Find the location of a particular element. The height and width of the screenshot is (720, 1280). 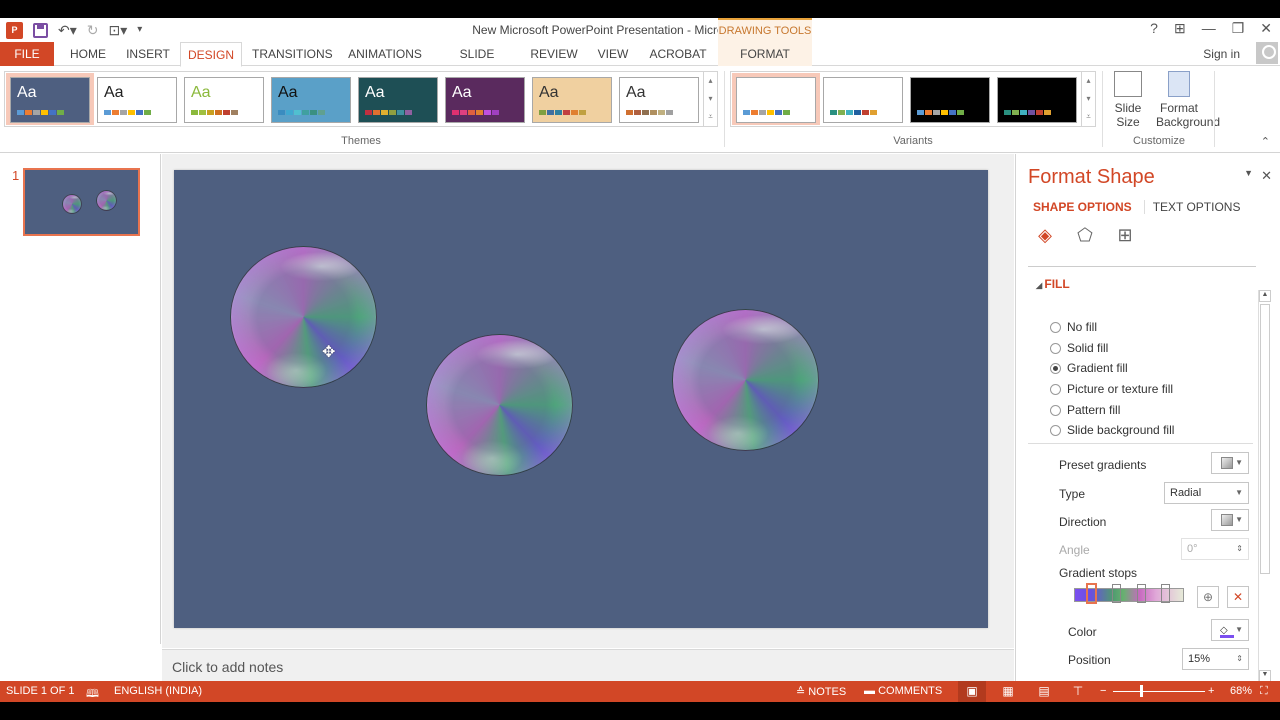

slide-size-button: Slide Size is located at coordinates (1128, 100).